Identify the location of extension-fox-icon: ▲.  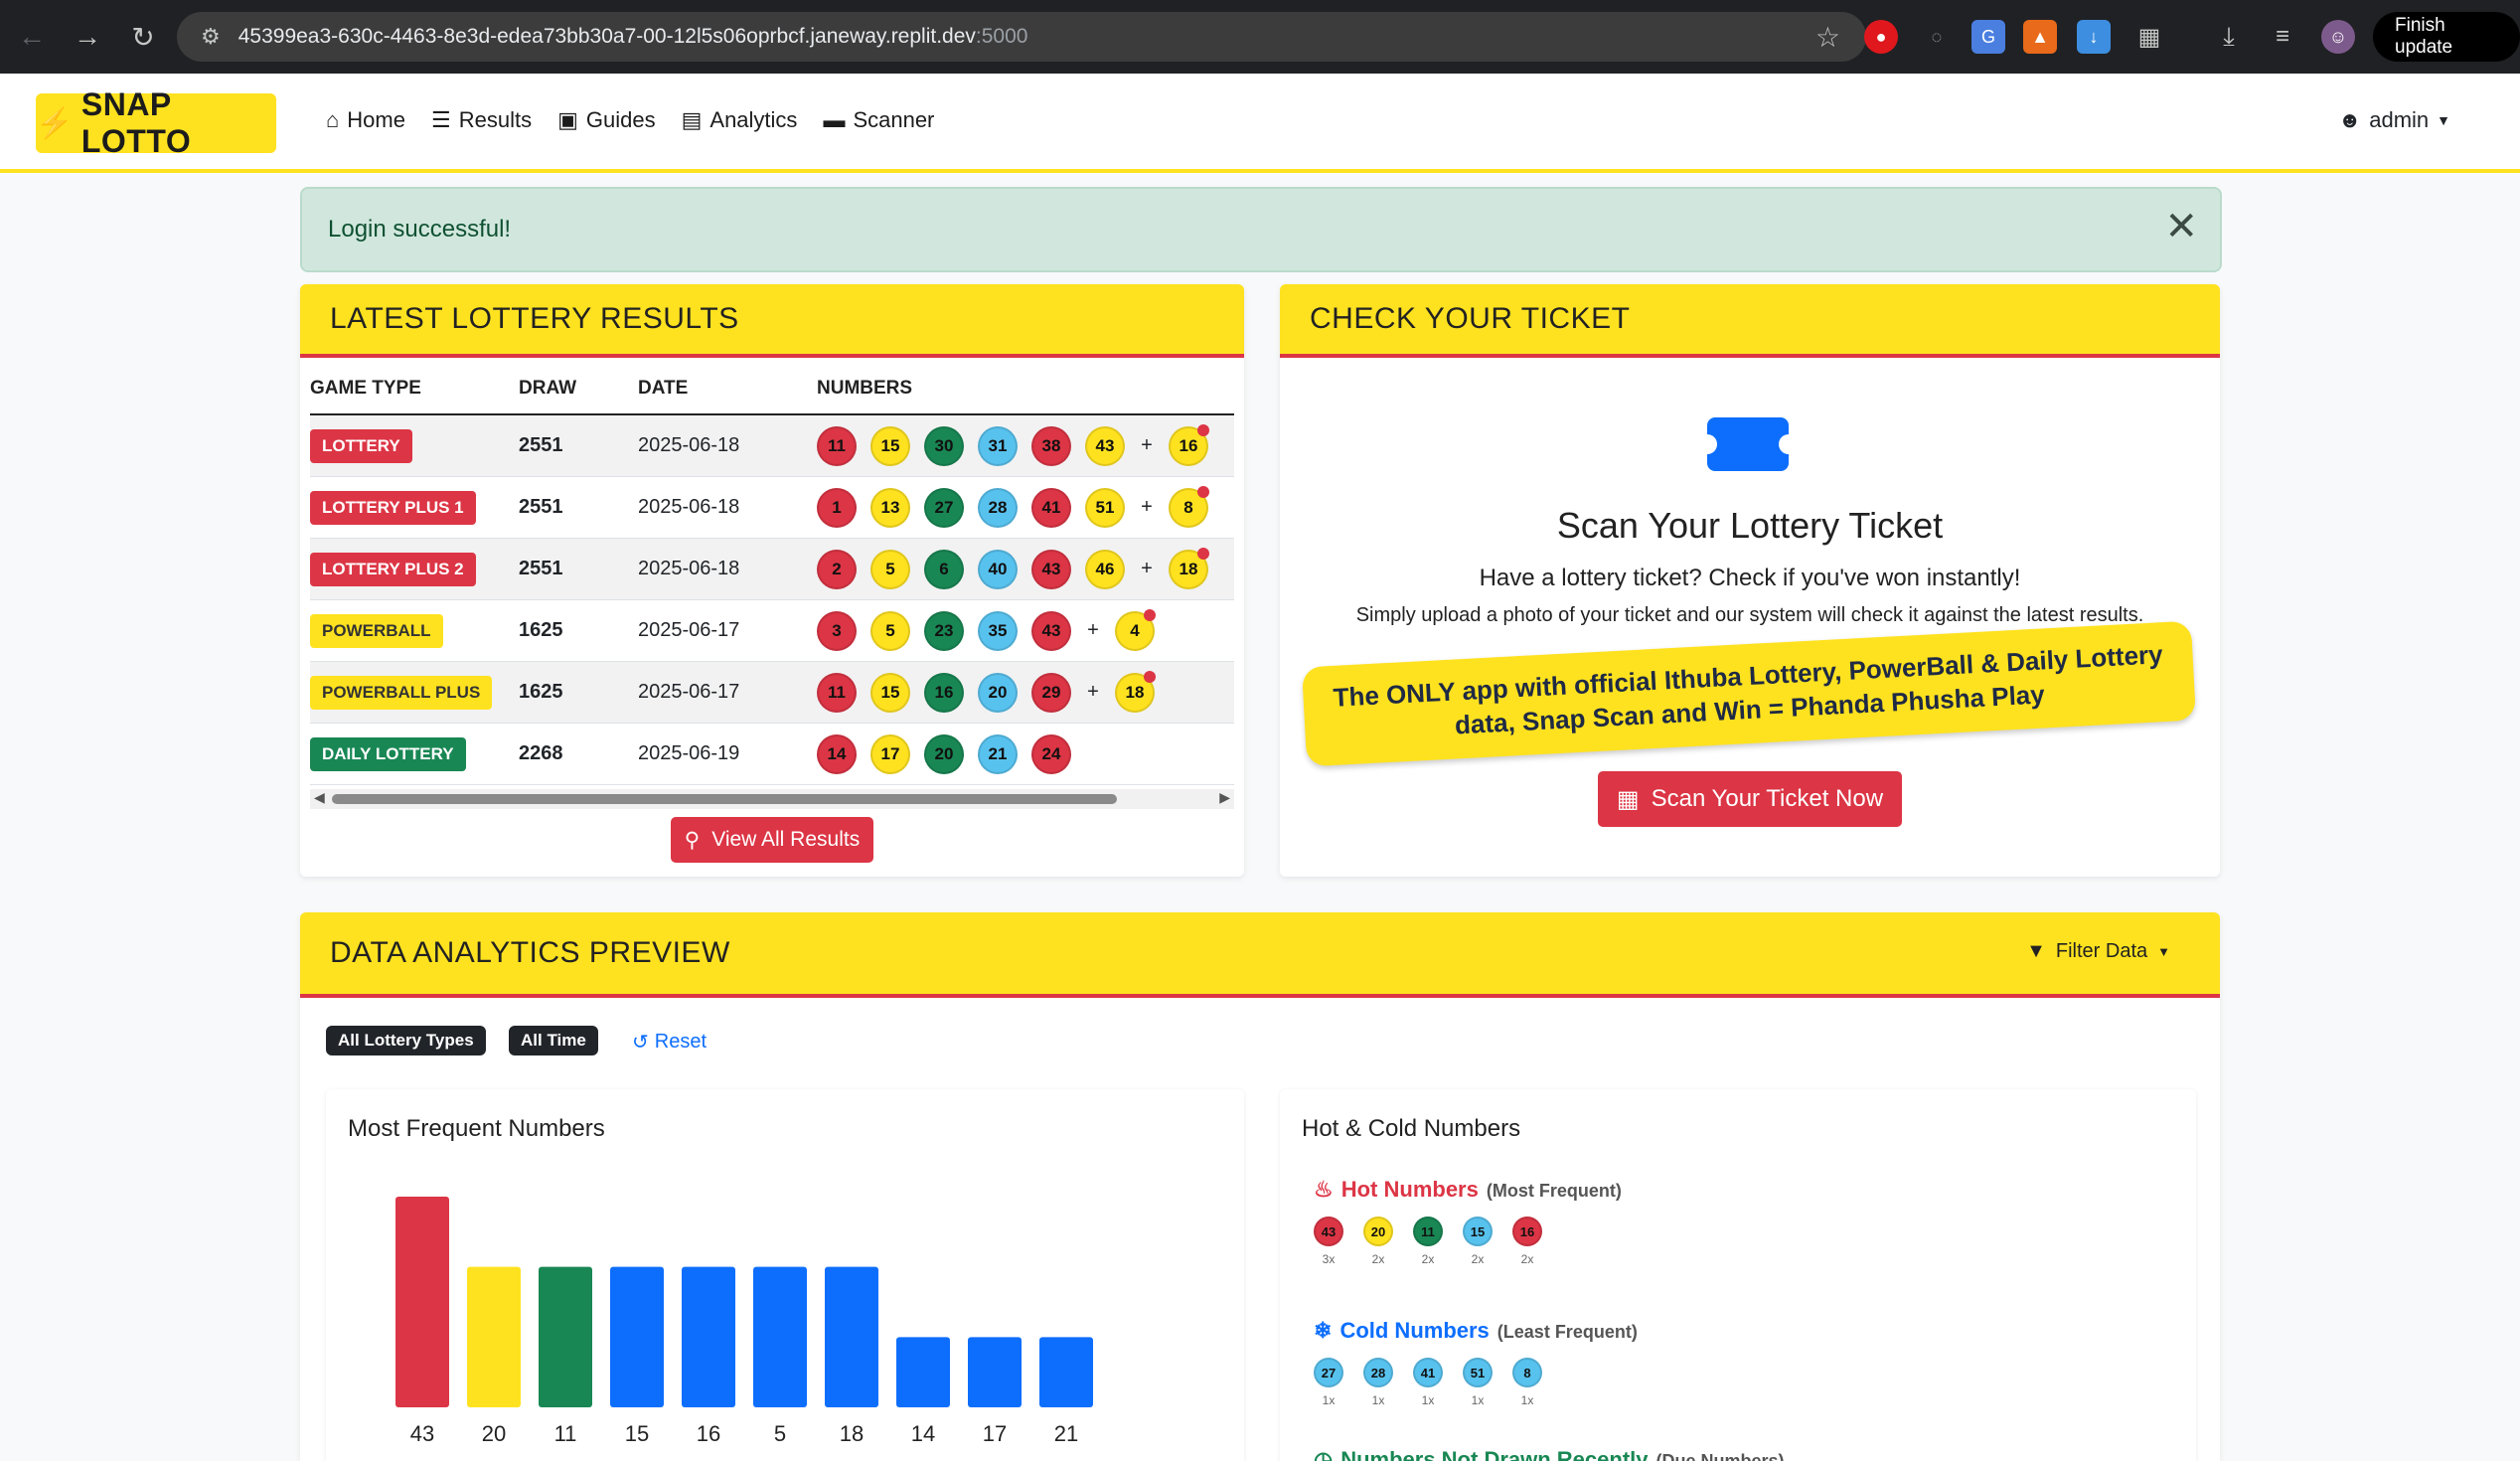
(2040, 37).